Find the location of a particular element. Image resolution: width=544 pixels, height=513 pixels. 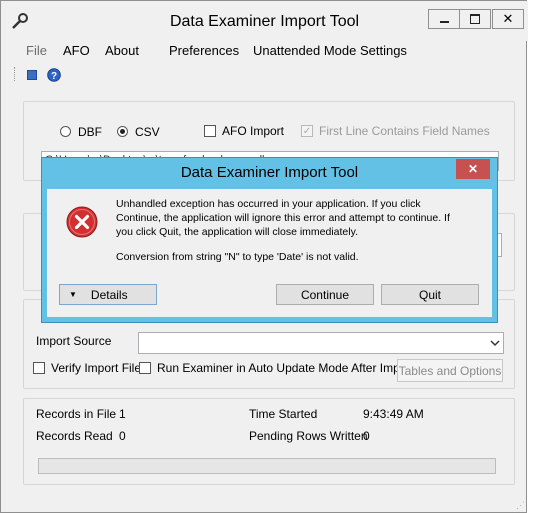

csv-label: CSV is located at coordinates (147, 132).